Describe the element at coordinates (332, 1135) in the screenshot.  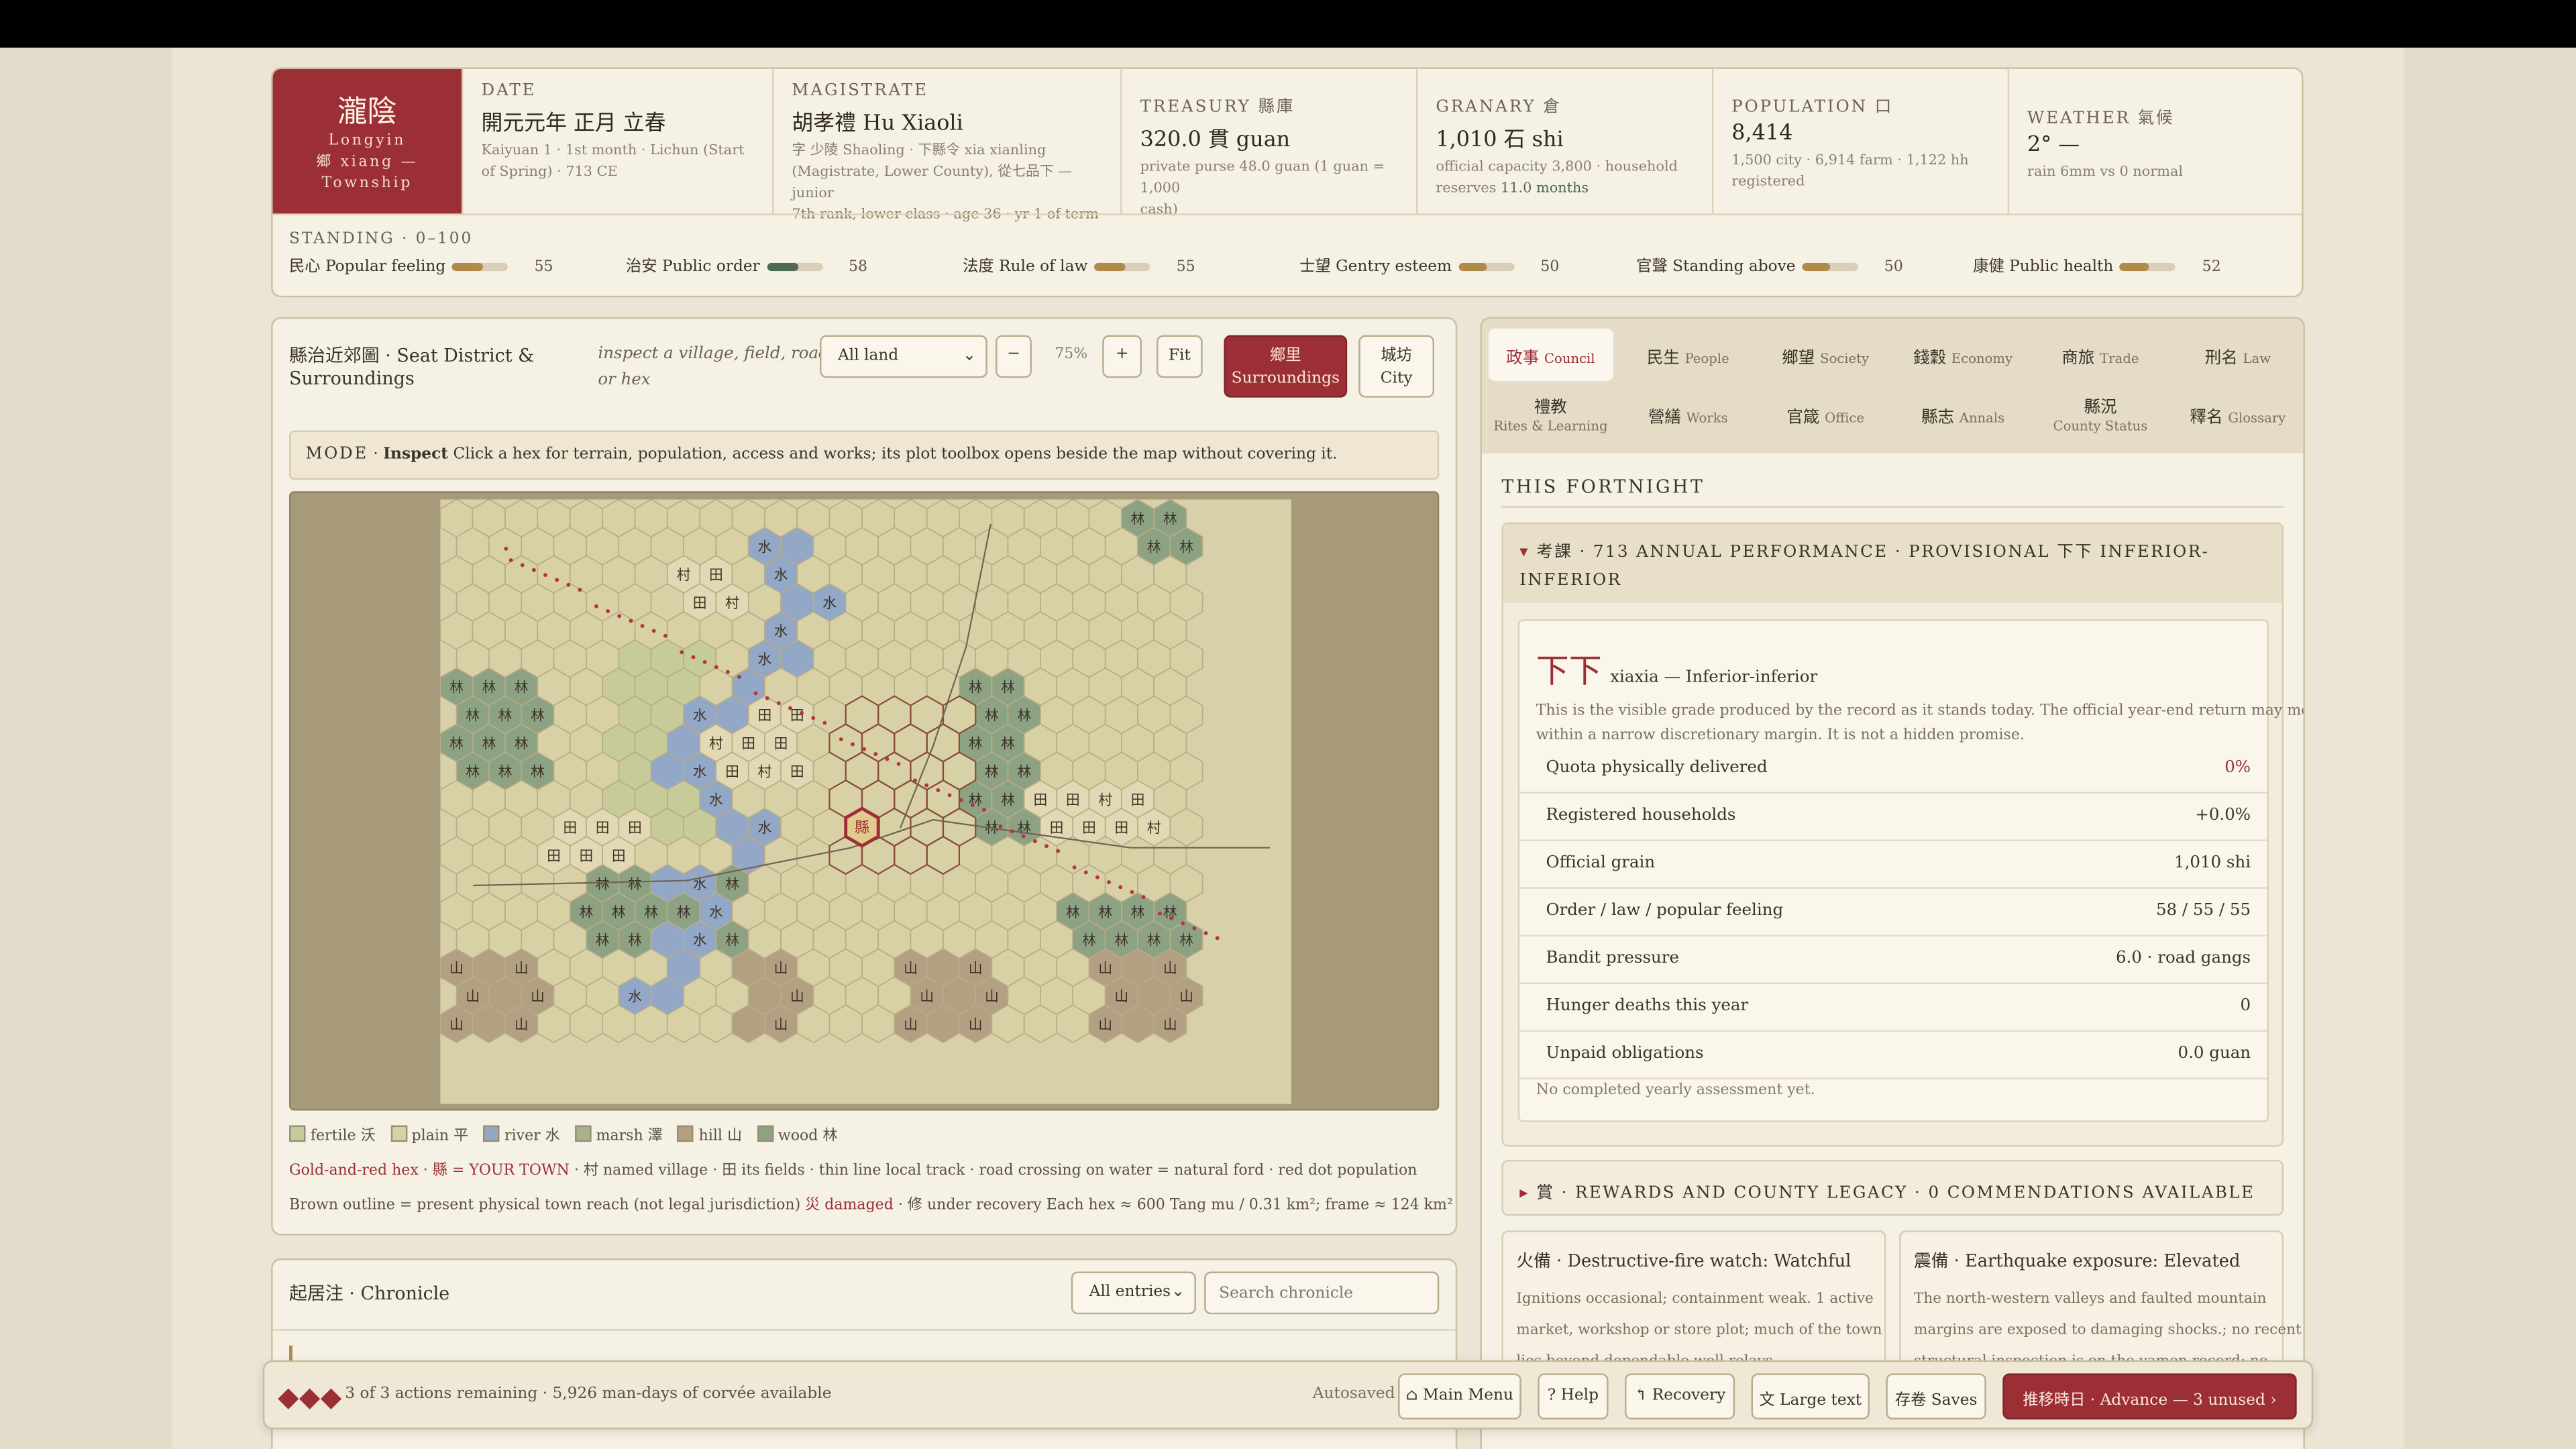
I see `legend-item: fertile 沃` at that location.